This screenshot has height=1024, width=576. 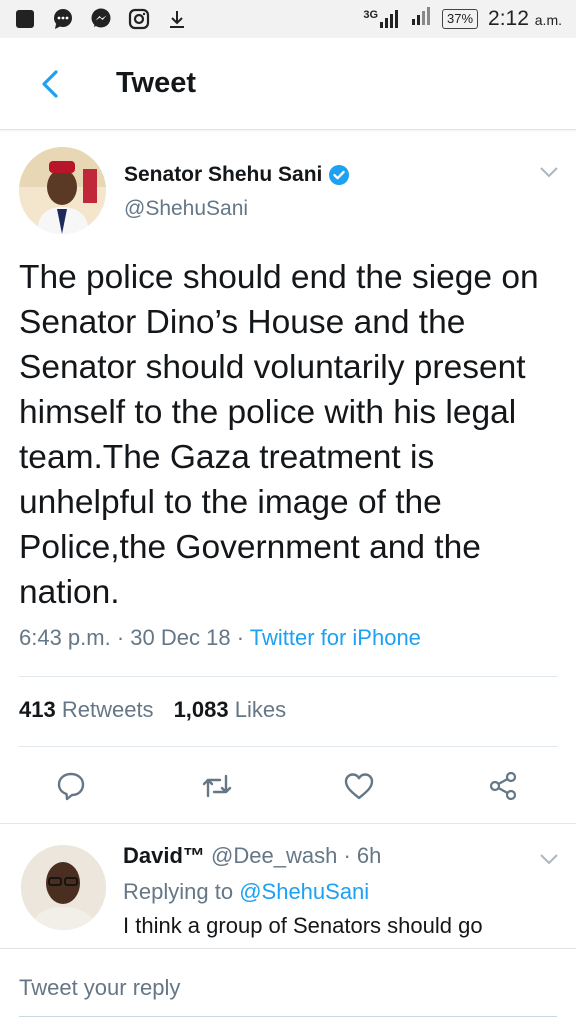 What do you see at coordinates (303, 925) in the screenshot?
I see `reply-text: I think a group of Senators should go` at bounding box center [303, 925].